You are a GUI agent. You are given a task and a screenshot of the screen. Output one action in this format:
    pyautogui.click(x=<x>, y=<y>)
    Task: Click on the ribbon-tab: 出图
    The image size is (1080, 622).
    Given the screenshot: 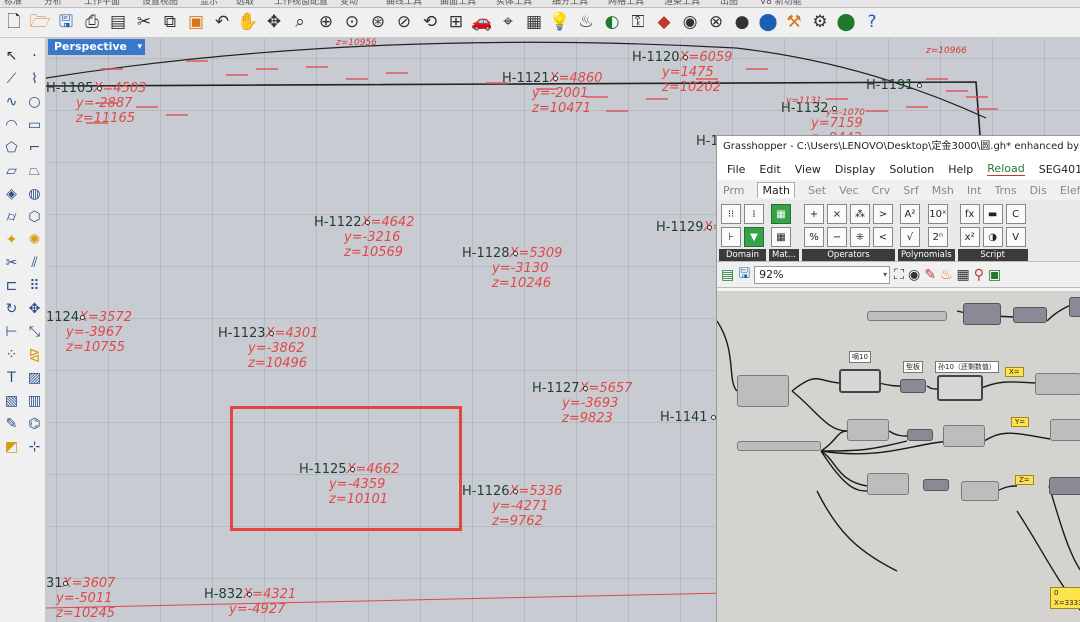 What is the action you would take?
    pyautogui.click(x=729, y=3)
    